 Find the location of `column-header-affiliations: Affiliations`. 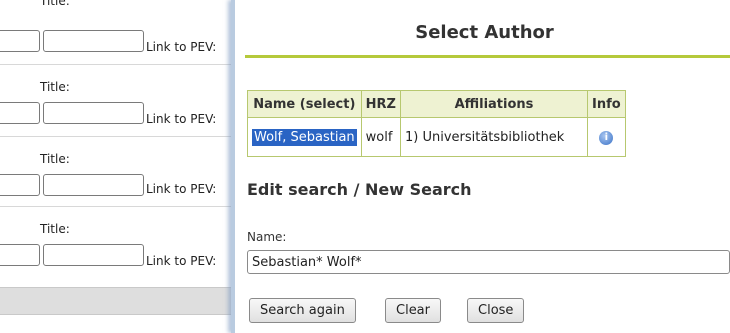

column-header-affiliations: Affiliations is located at coordinates (493, 104).